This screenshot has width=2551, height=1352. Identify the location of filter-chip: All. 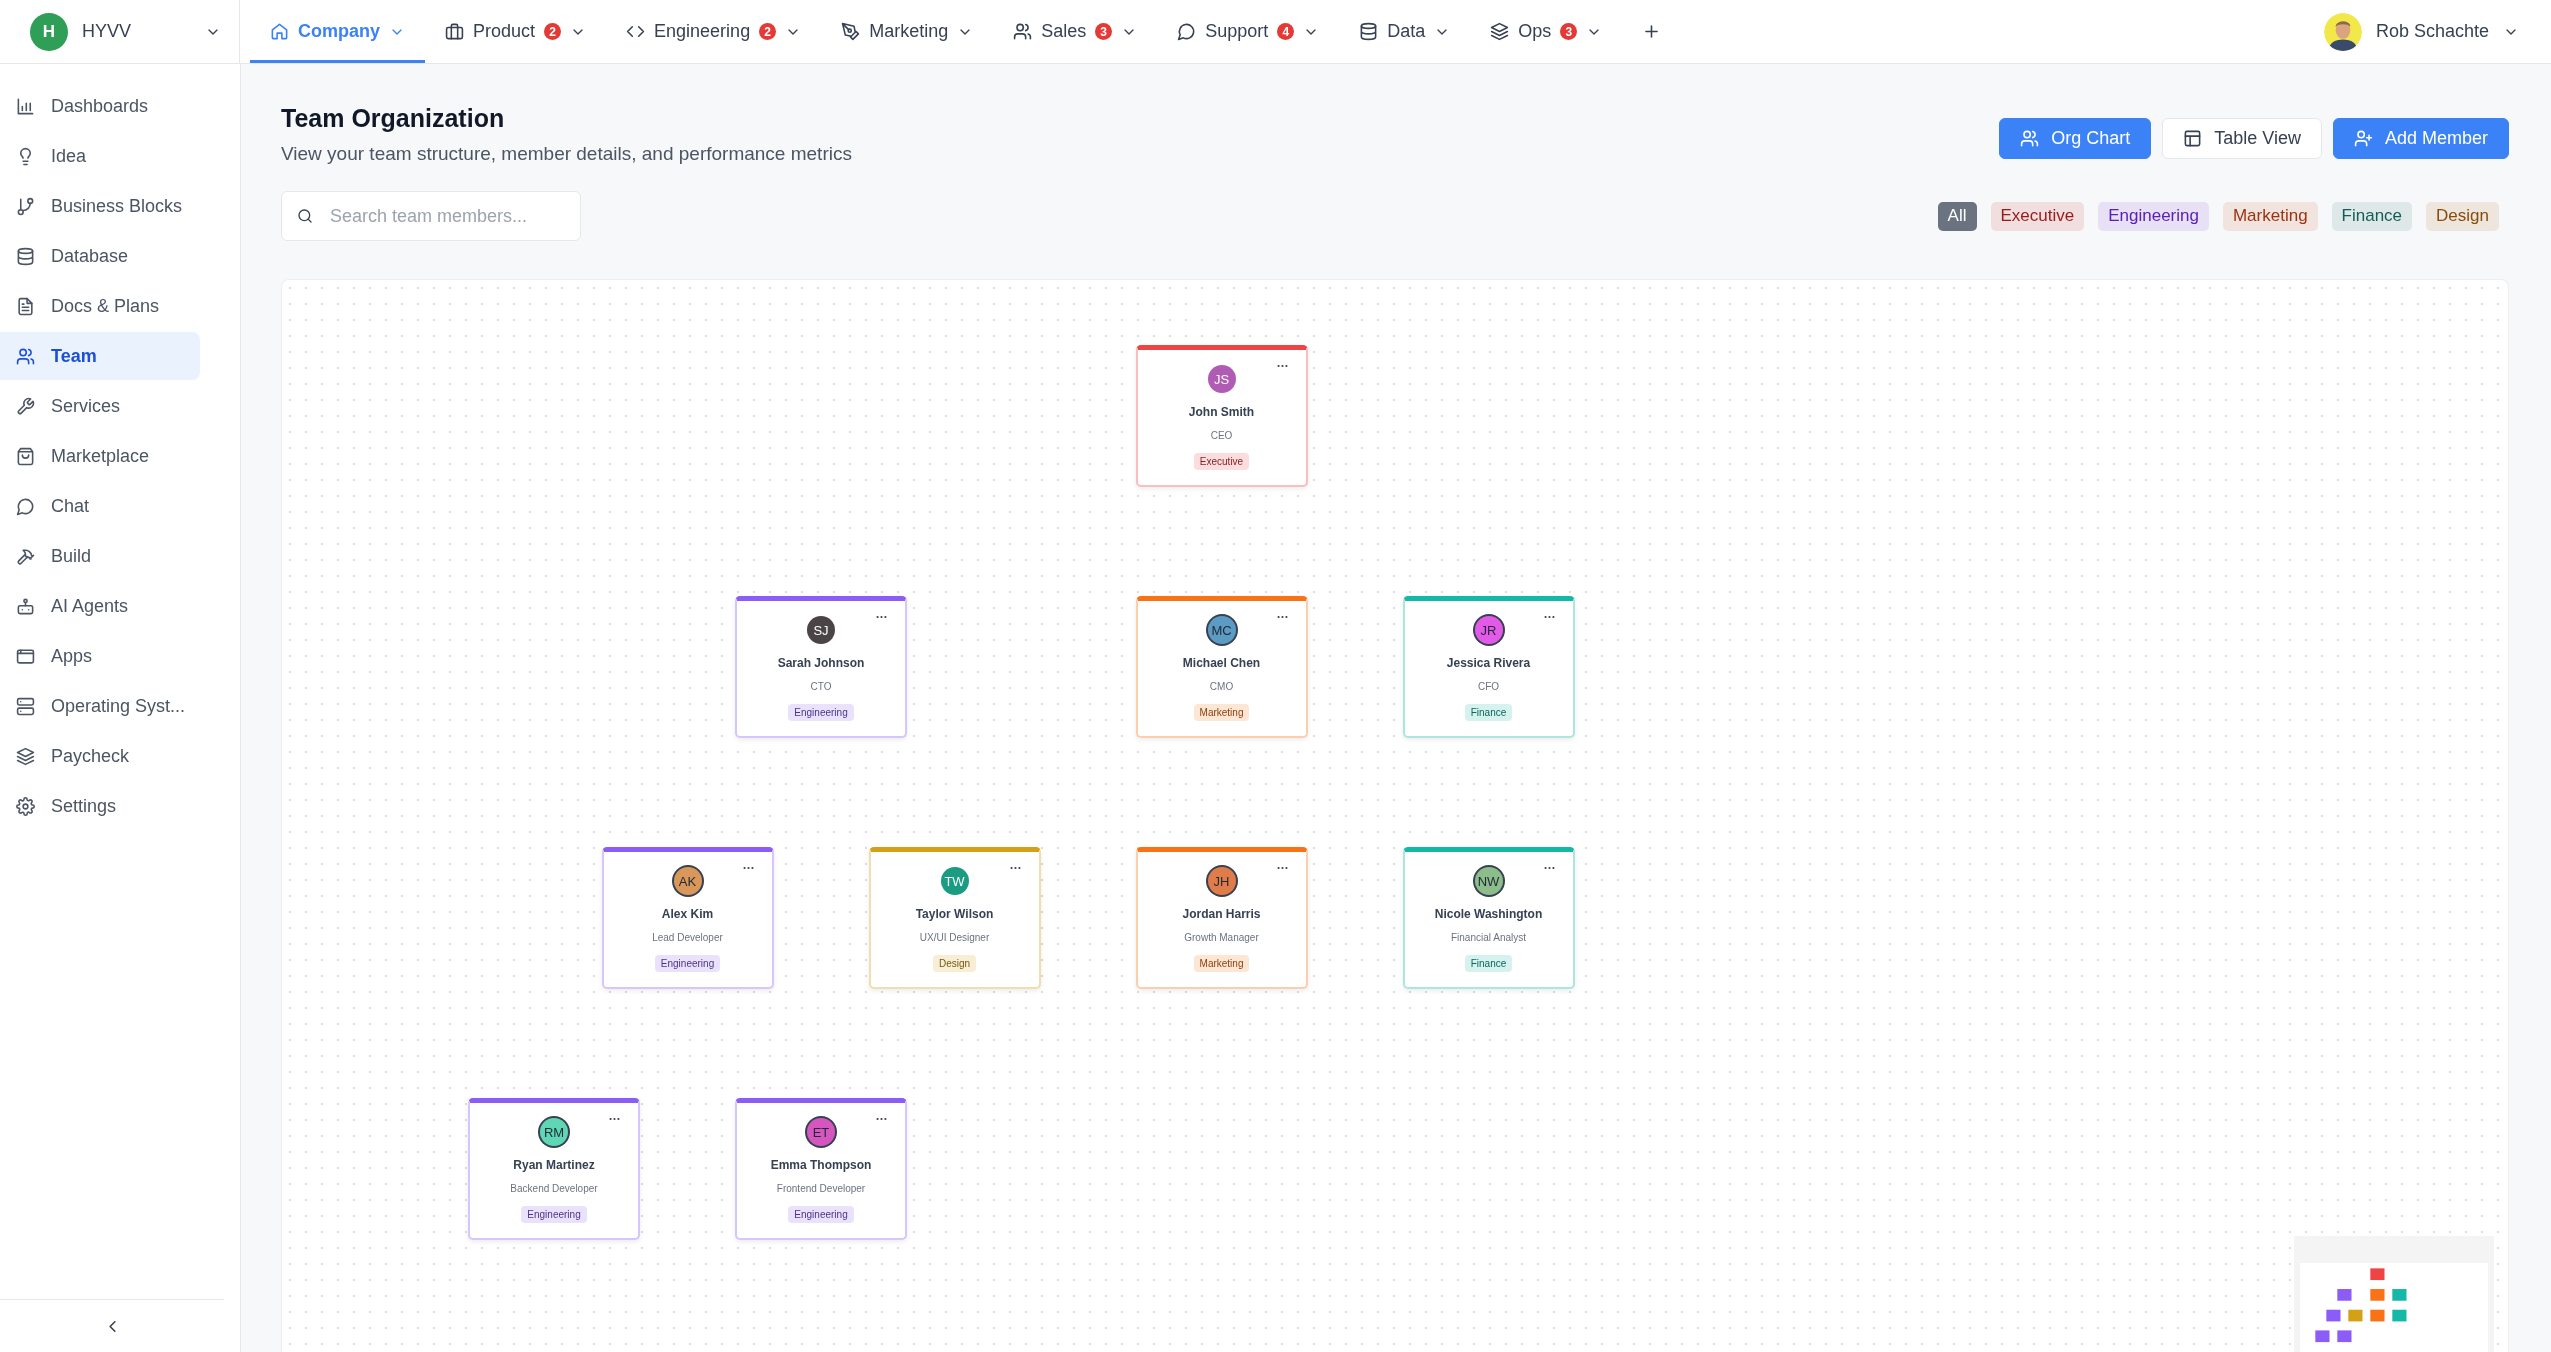
(1957, 216).